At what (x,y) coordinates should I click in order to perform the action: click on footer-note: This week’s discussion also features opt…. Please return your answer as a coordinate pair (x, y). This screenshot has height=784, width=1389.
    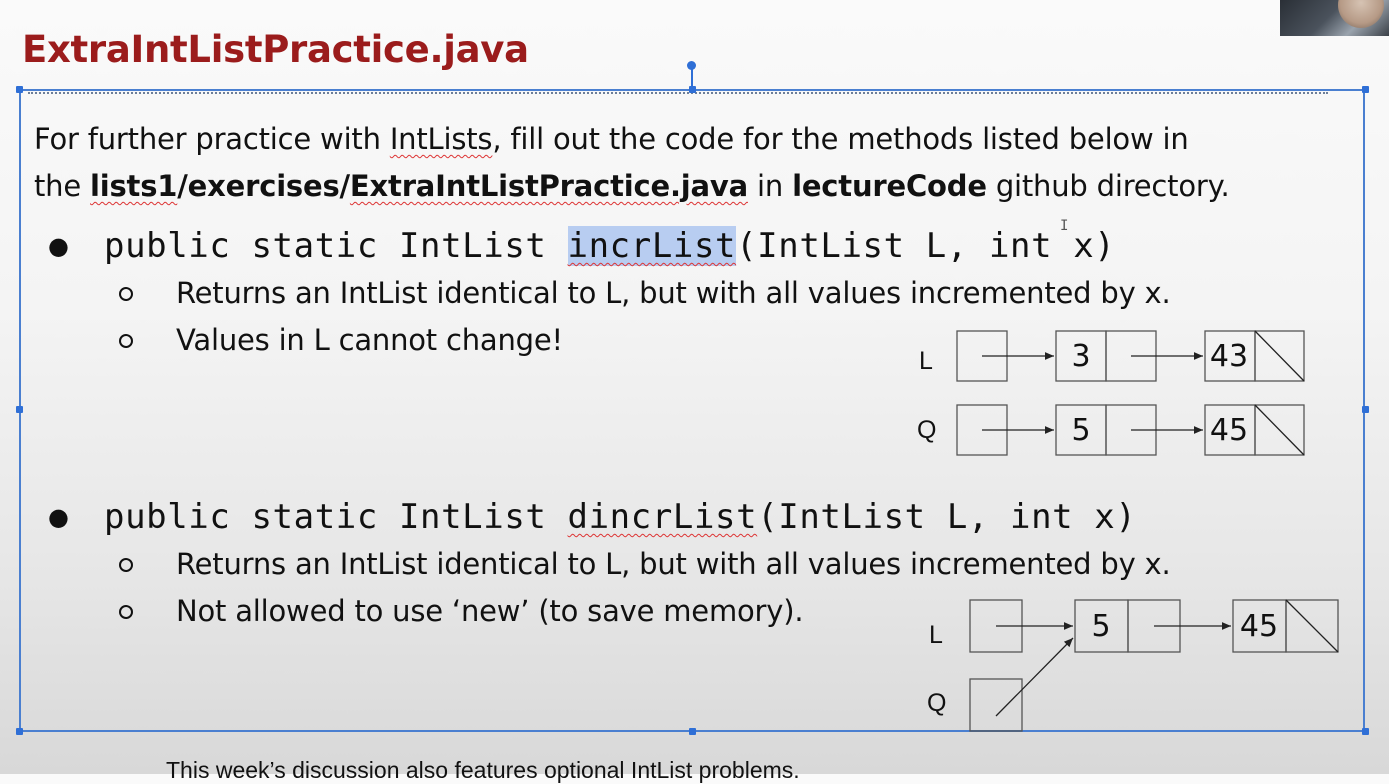
    Looking at the image, I should click on (483, 770).